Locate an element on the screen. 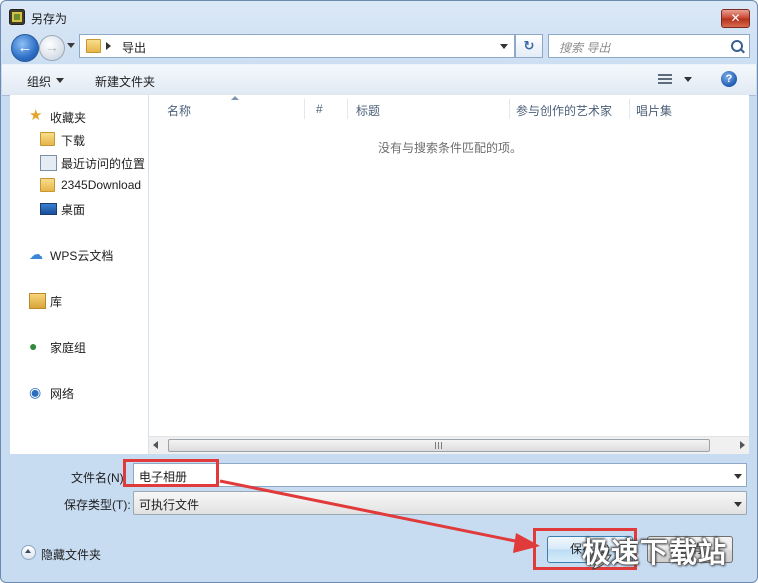  annotation-arrow is located at coordinates (379, 516).